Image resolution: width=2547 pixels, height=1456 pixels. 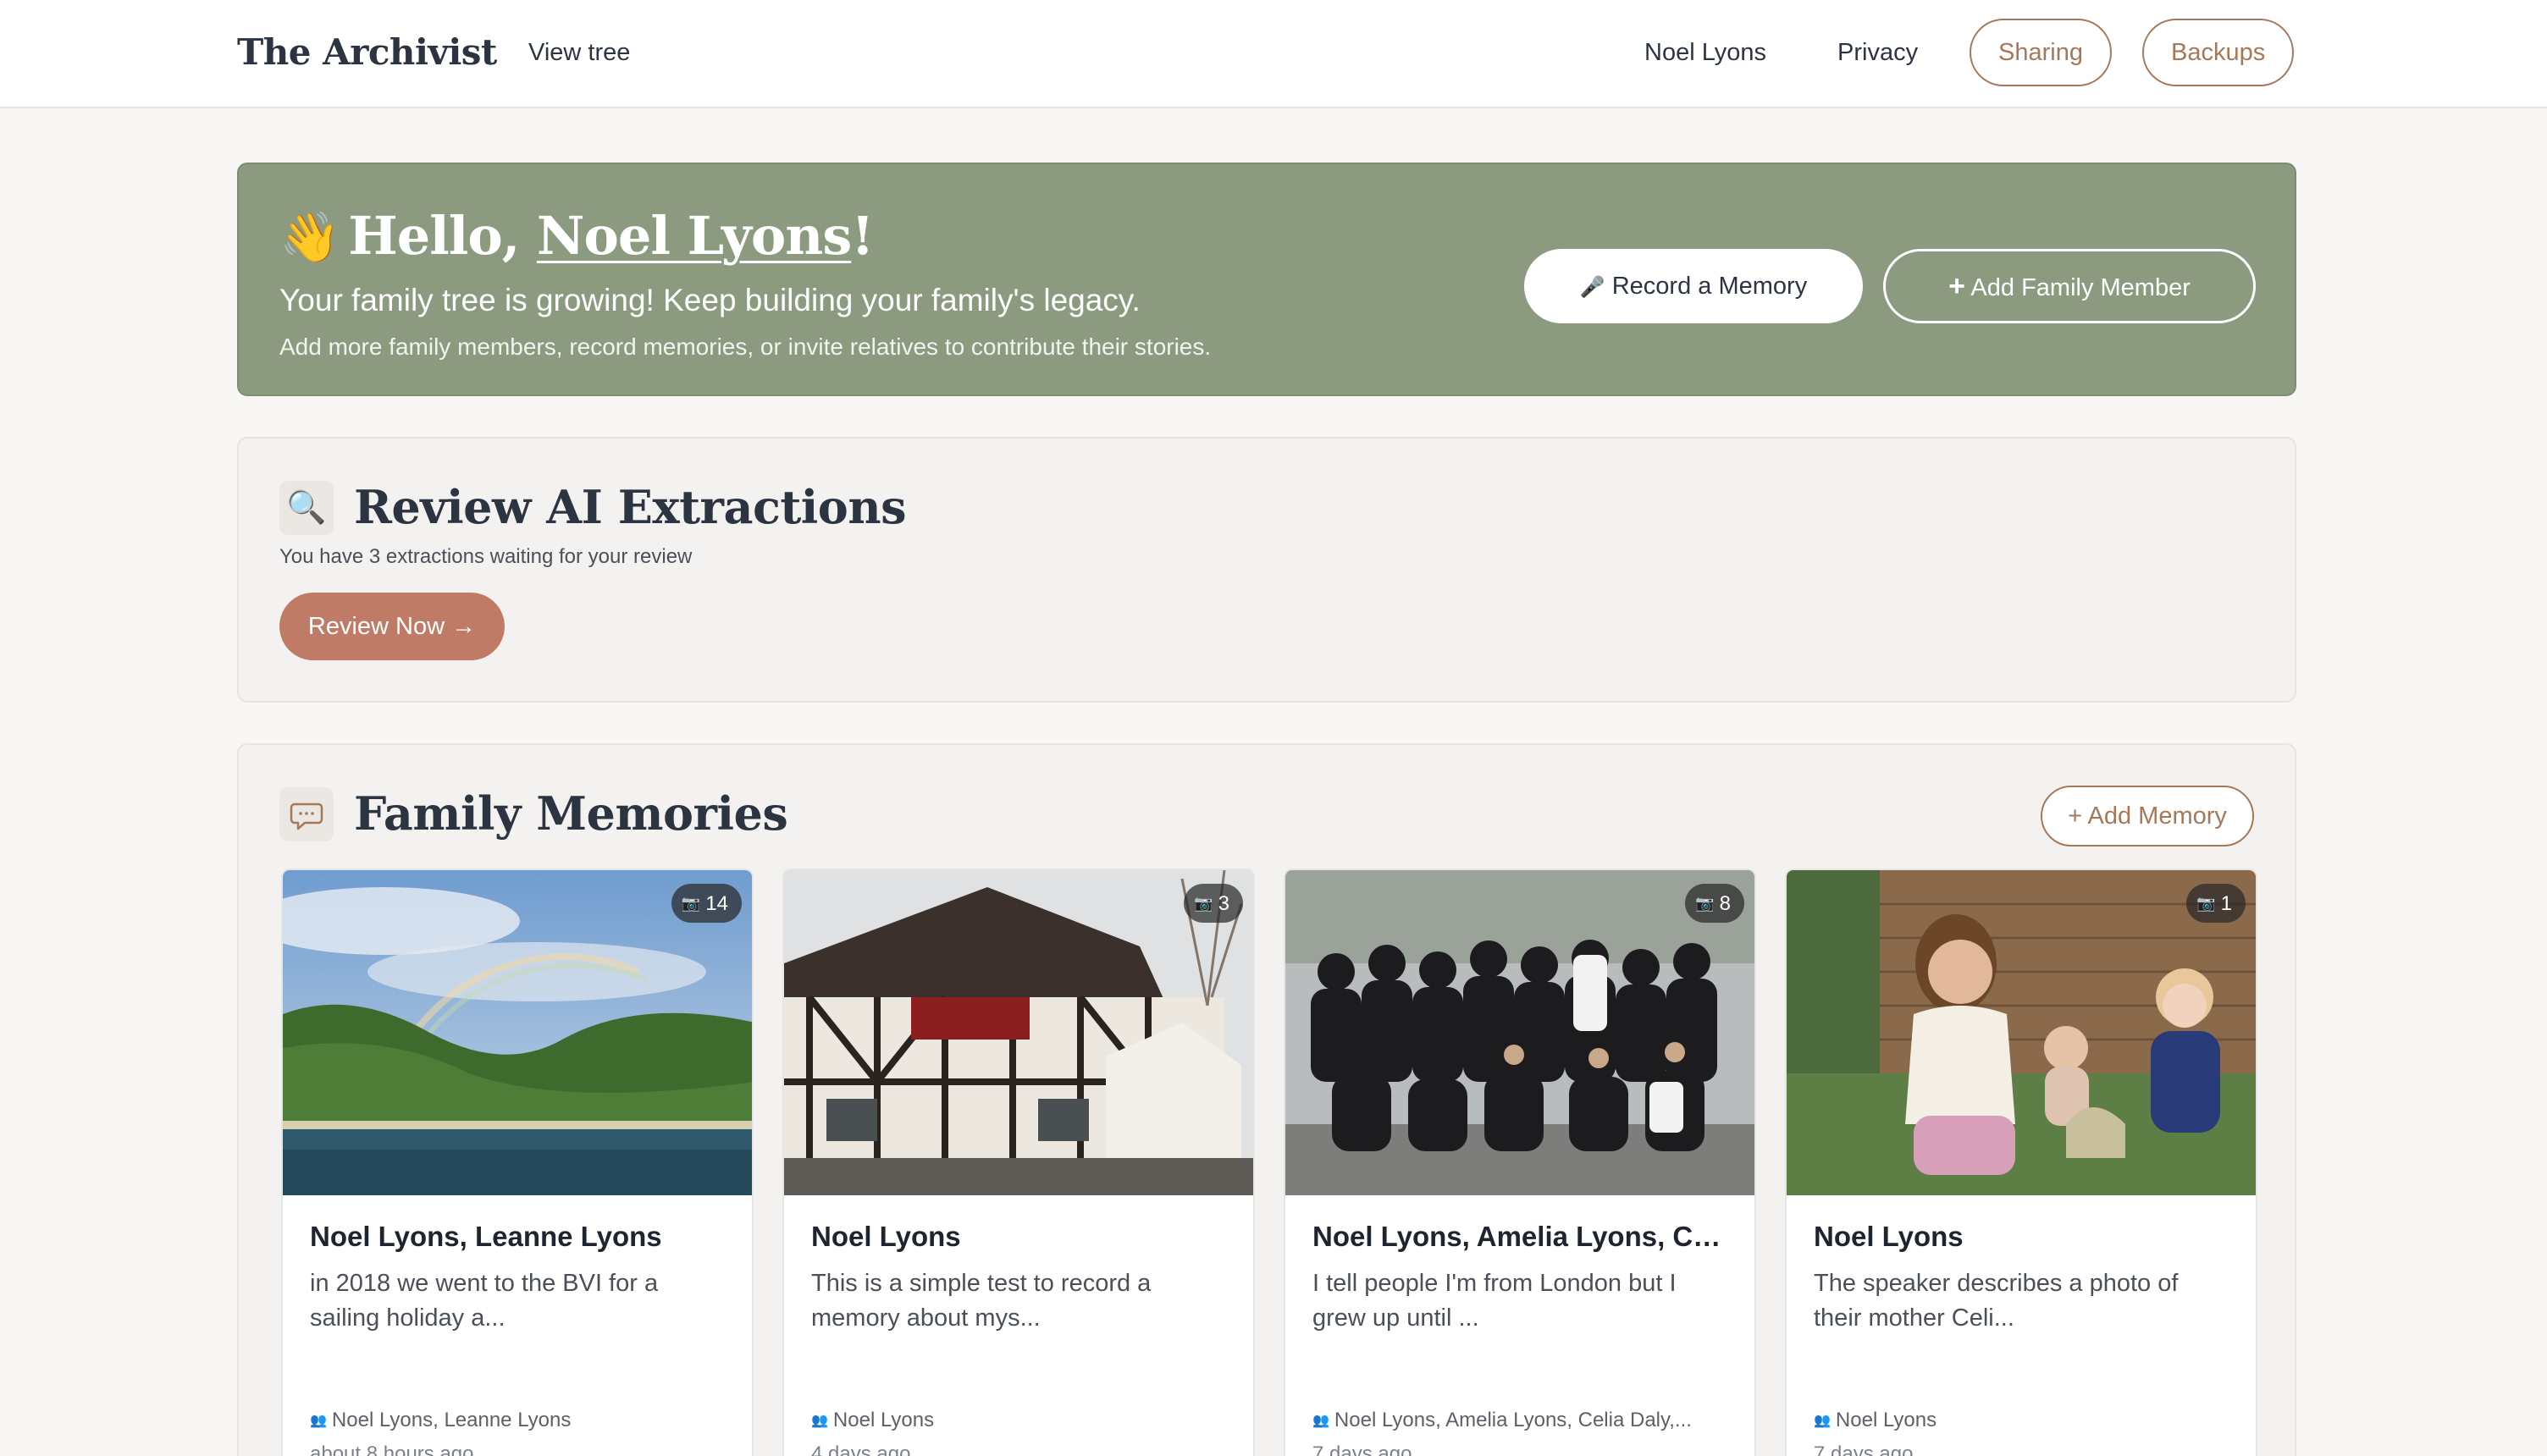 I want to click on record-memory-label: Record a Memory, so click(x=1709, y=286).